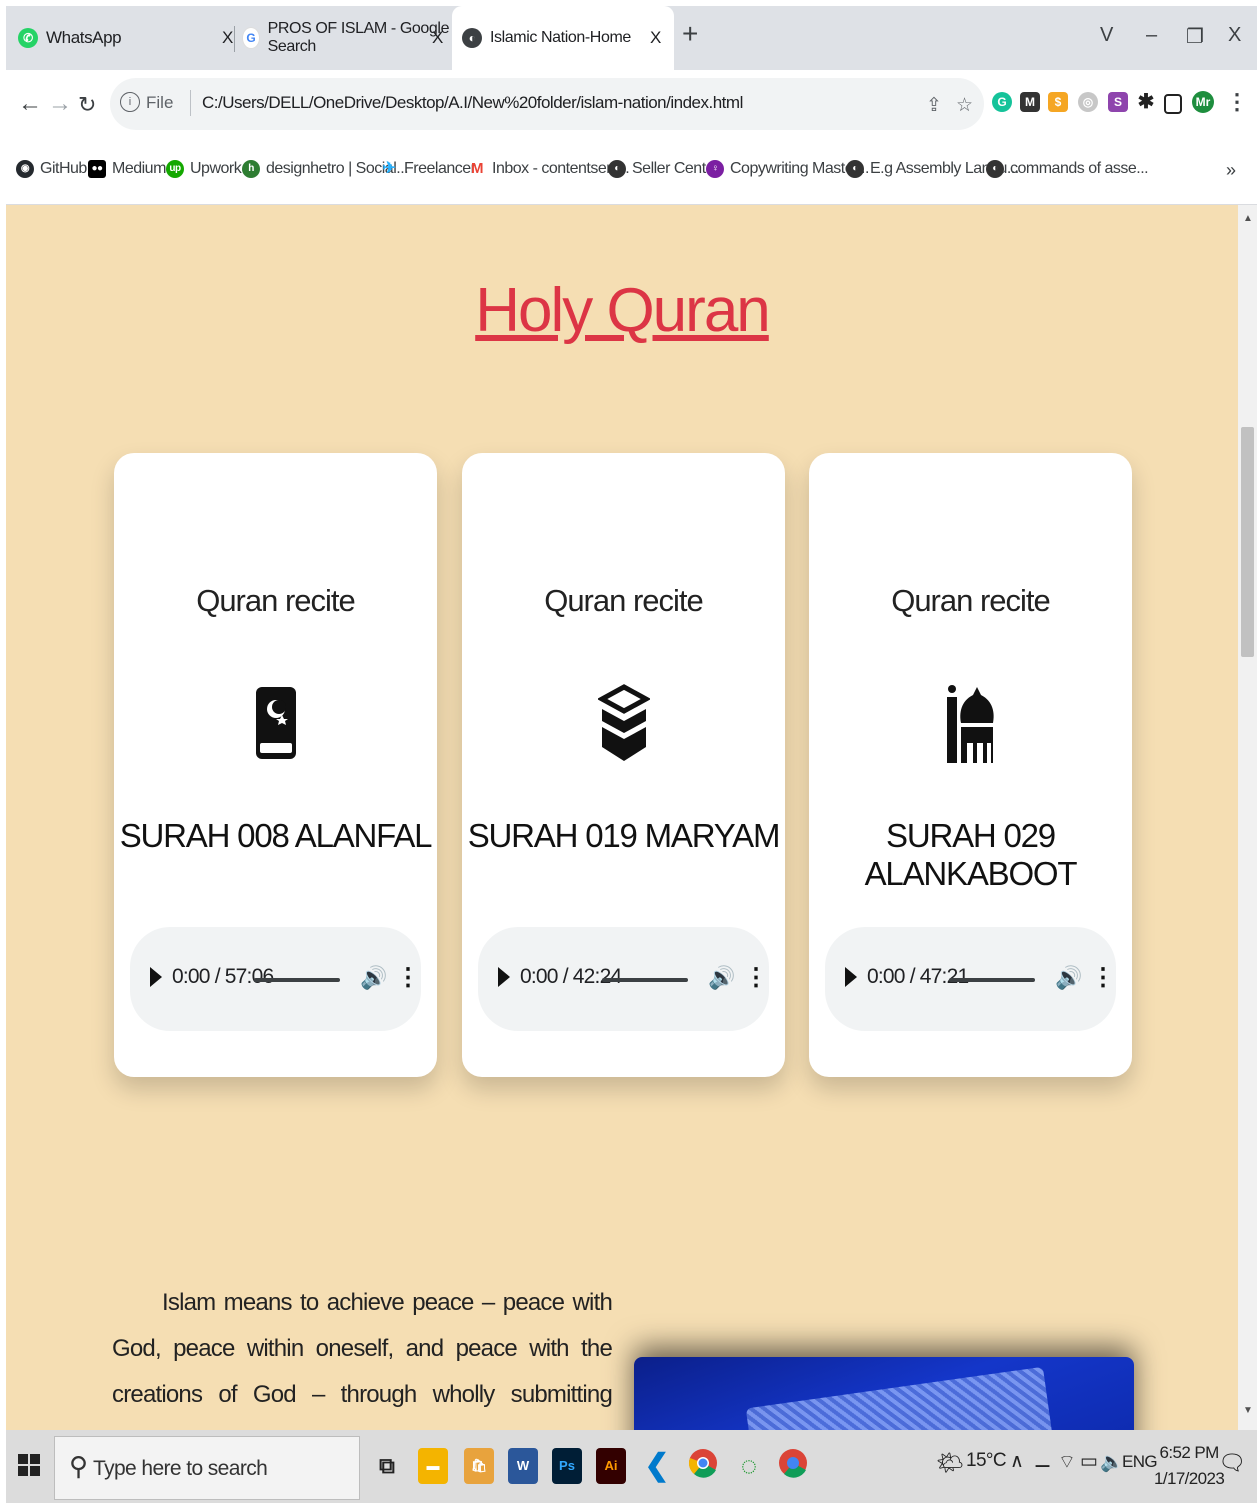  Describe the element at coordinates (934, 105) in the screenshot. I see `share-icon: ⇪` at that location.